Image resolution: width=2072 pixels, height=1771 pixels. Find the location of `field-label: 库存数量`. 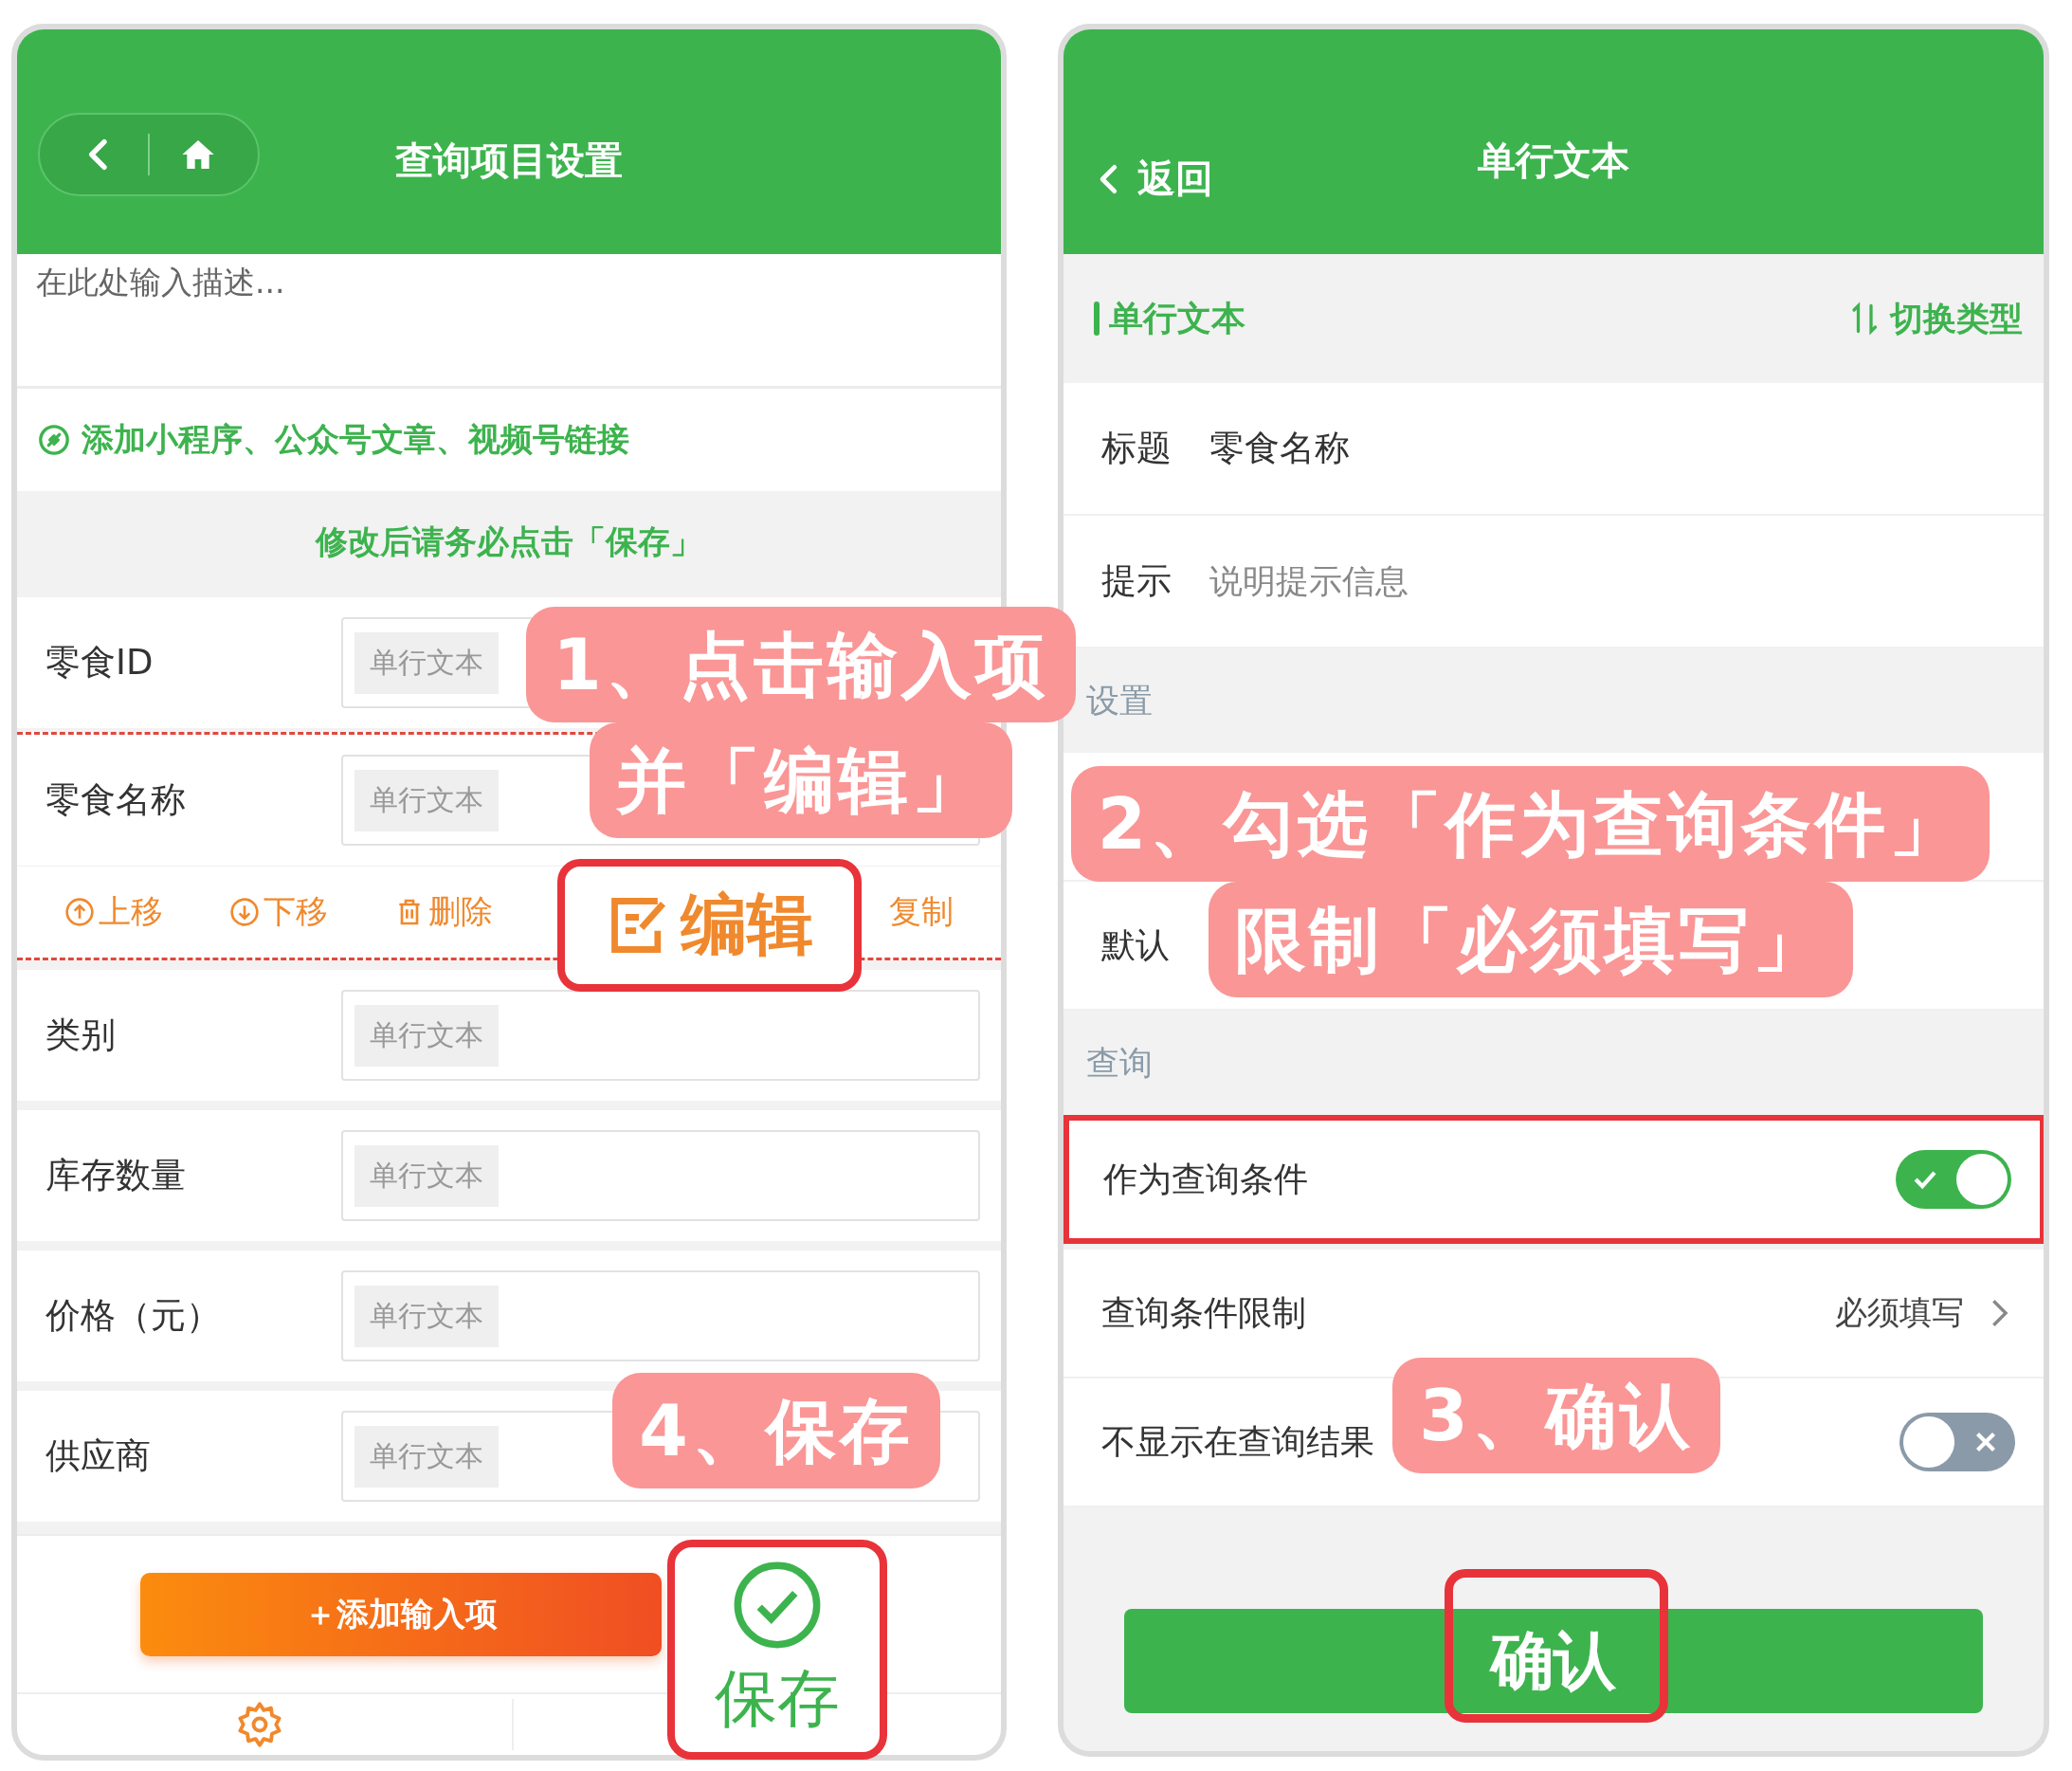

field-label: 库存数量 is located at coordinates (116, 1175).